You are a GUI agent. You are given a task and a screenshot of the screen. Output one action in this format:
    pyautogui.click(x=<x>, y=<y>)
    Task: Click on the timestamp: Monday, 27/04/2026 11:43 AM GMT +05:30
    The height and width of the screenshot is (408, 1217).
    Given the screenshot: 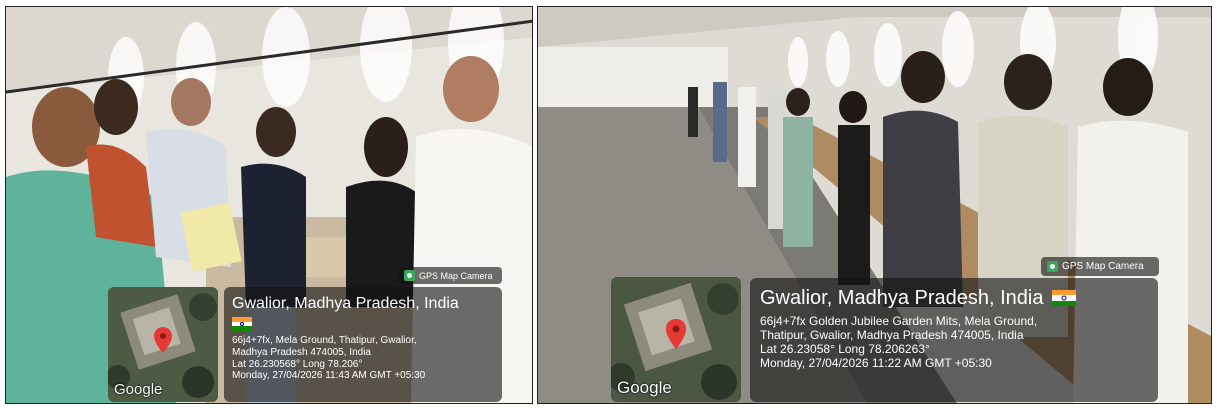 What is the action you would take?
    pyautogui.click(x=329, y=376)
    